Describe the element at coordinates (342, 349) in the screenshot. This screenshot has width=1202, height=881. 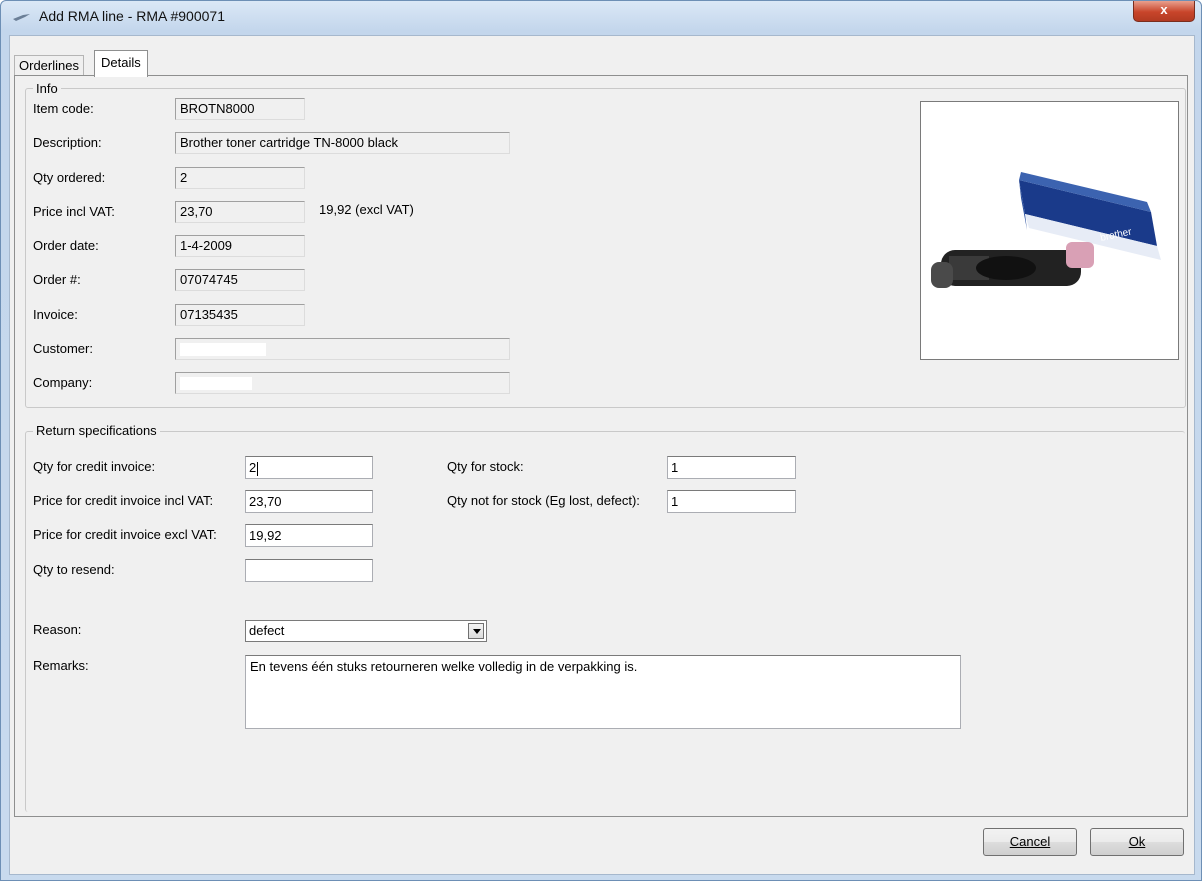
I see `customer-field` at that location.